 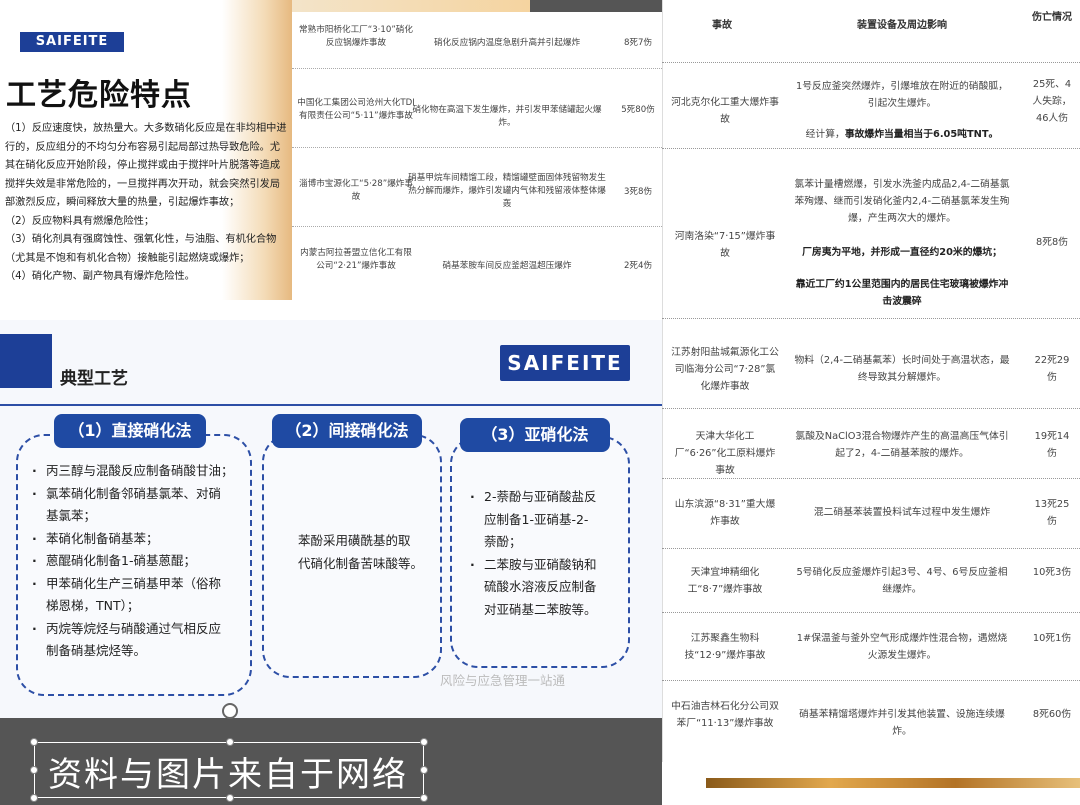 I want to click on indirect-nitration-title: （2）间接硝化法, so click(x=347, y=431).